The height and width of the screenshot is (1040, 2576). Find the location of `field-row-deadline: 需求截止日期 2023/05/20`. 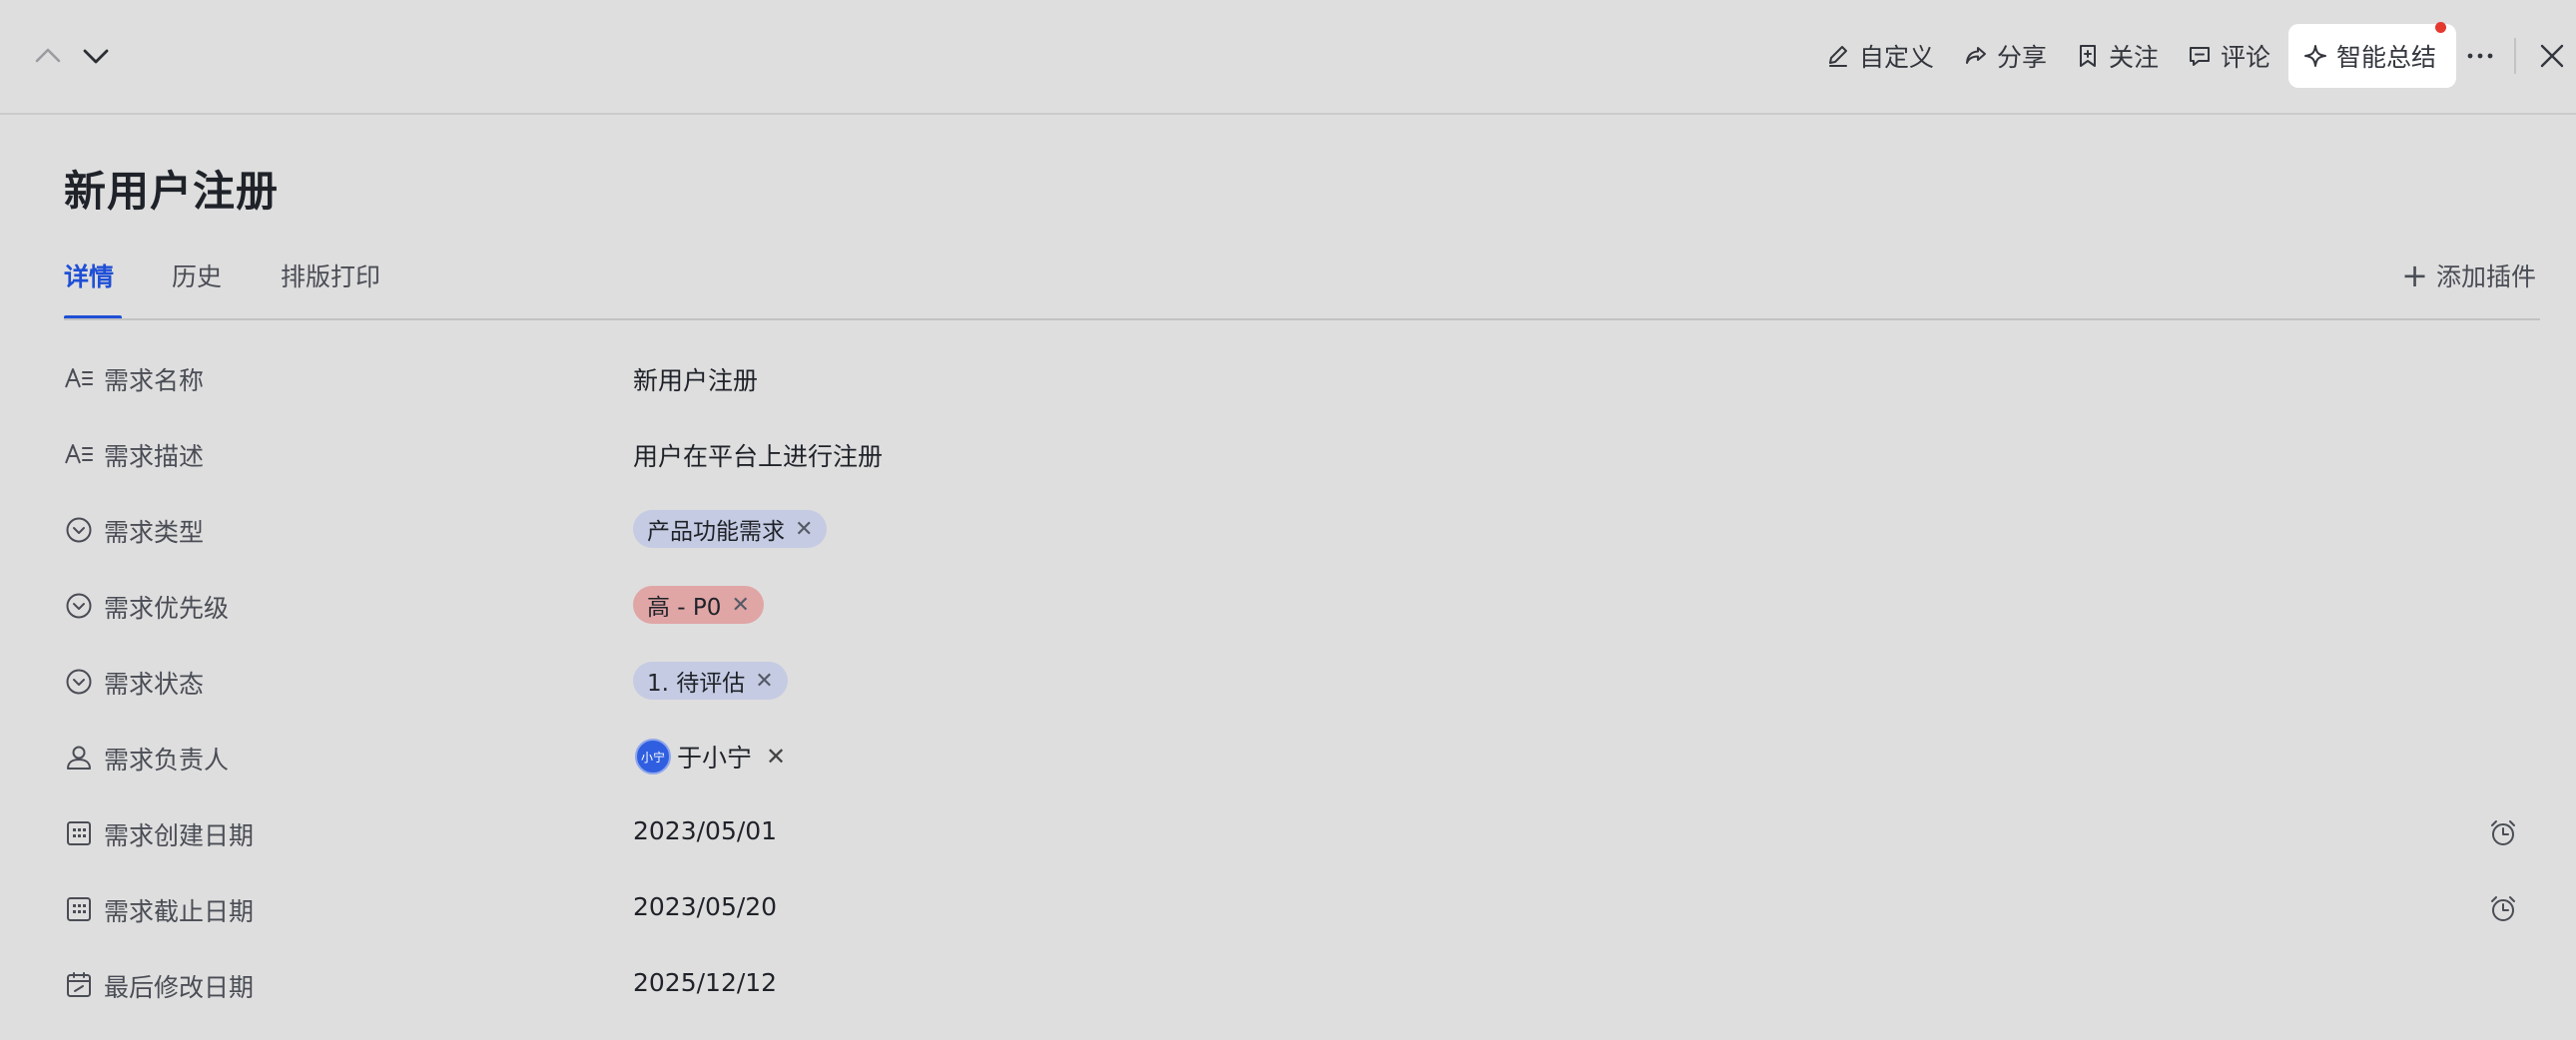

field-row-deadline: 需求截止日期 2023/05/20 is located at coordinates (1302, 910).